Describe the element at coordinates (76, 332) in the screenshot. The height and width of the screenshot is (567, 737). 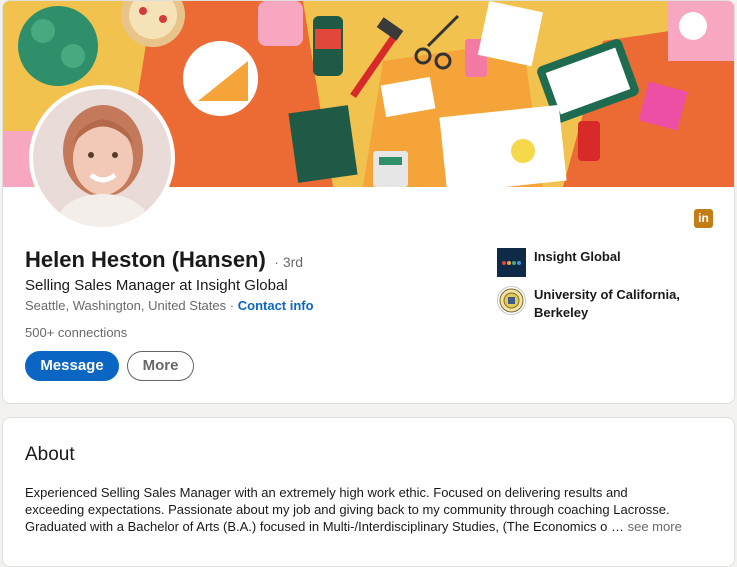
I see `connections-count: 500+ connections` at that location.